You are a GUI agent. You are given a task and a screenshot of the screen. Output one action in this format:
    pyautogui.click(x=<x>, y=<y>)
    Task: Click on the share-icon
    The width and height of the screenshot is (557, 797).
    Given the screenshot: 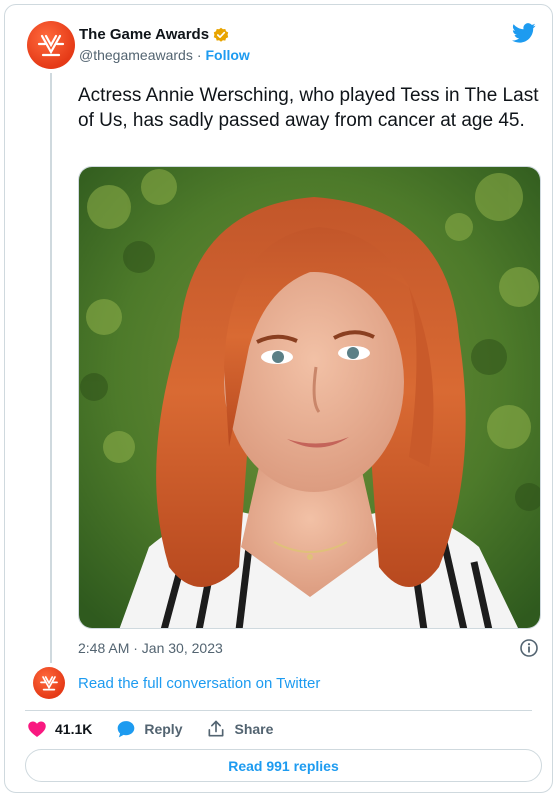 What is the action you would take?
    pyautogui.click(x=216, y=728)
    